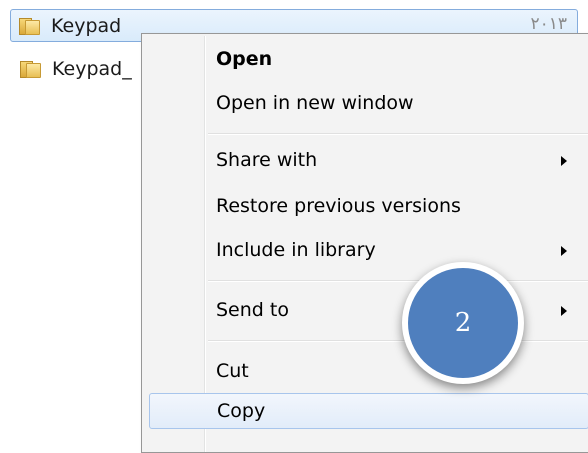  Describe the element at coordinates (365, 372) in the screenshot. I see `menu-item-cut: Cut` at that location.